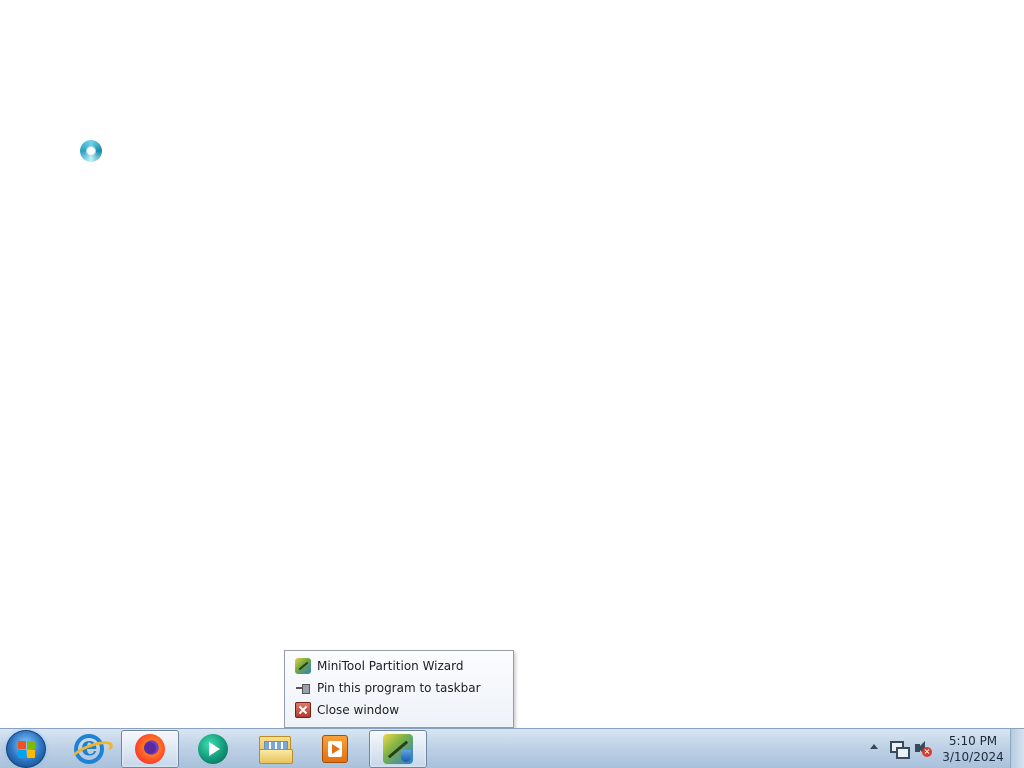 This screenshot has width=1024, height=768. What do you see at coordinates (91, 151) in the screenshot?
I see `busy-cursor-icon` at bounding box center [91, 151].